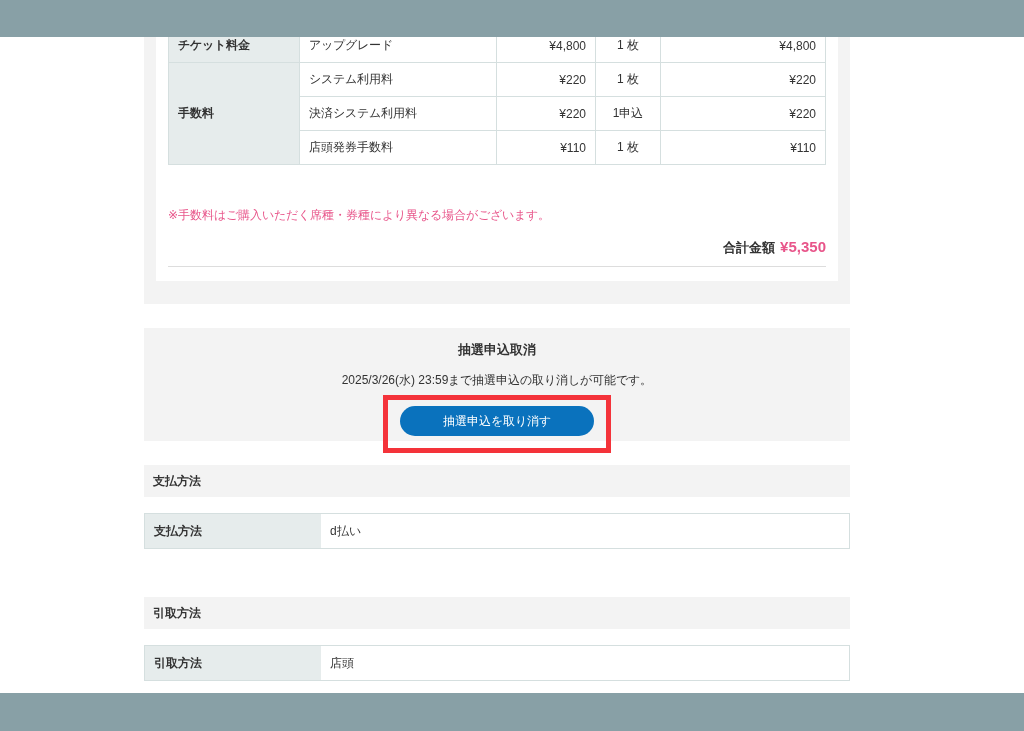  What do you see at coordinates (803, 246) in the screenshot?
I see `total-amount: ¥5,350` at bounding box center [803, 246].